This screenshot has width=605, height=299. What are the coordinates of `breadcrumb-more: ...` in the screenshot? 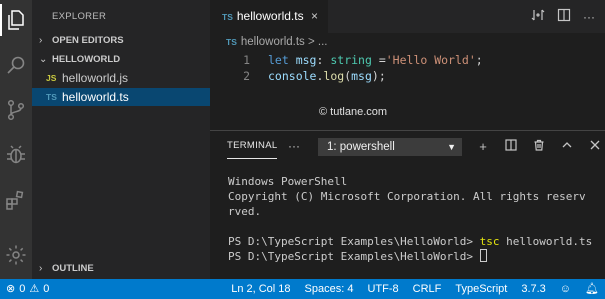 It's located at (323, 42).